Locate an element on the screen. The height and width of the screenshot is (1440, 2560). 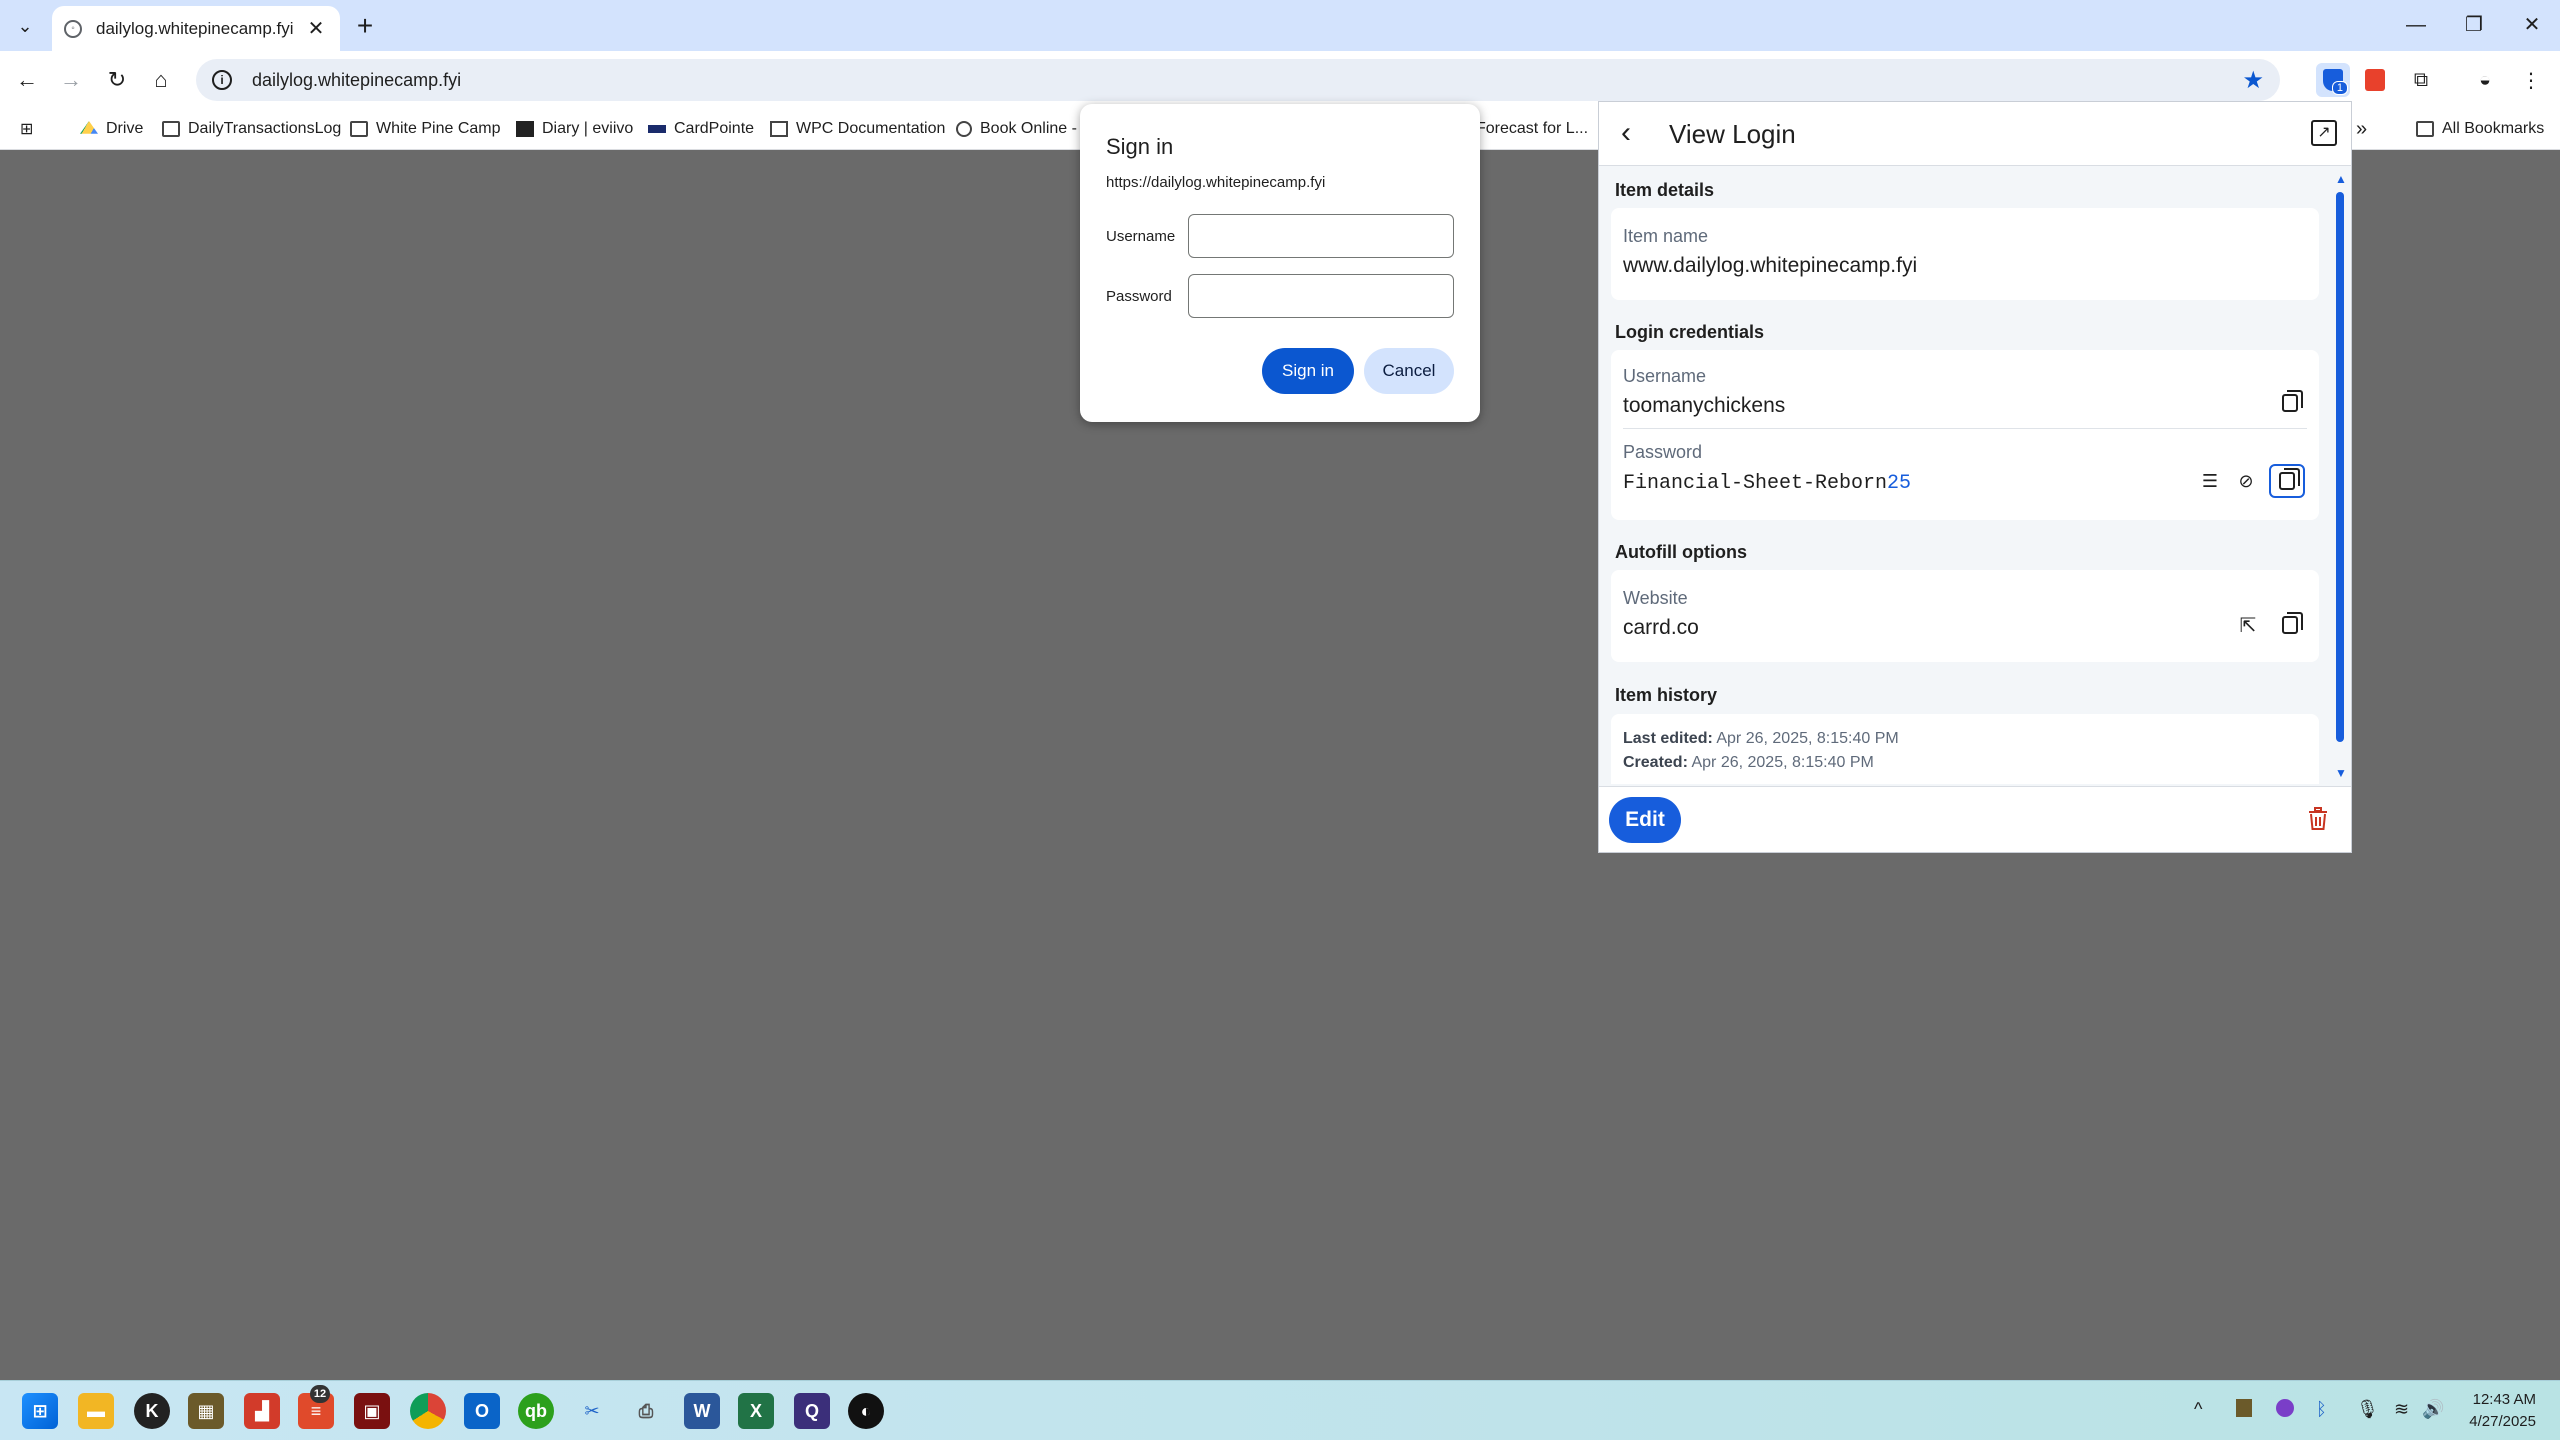
app-k-icon: K is located at coordinates (152, 1411).